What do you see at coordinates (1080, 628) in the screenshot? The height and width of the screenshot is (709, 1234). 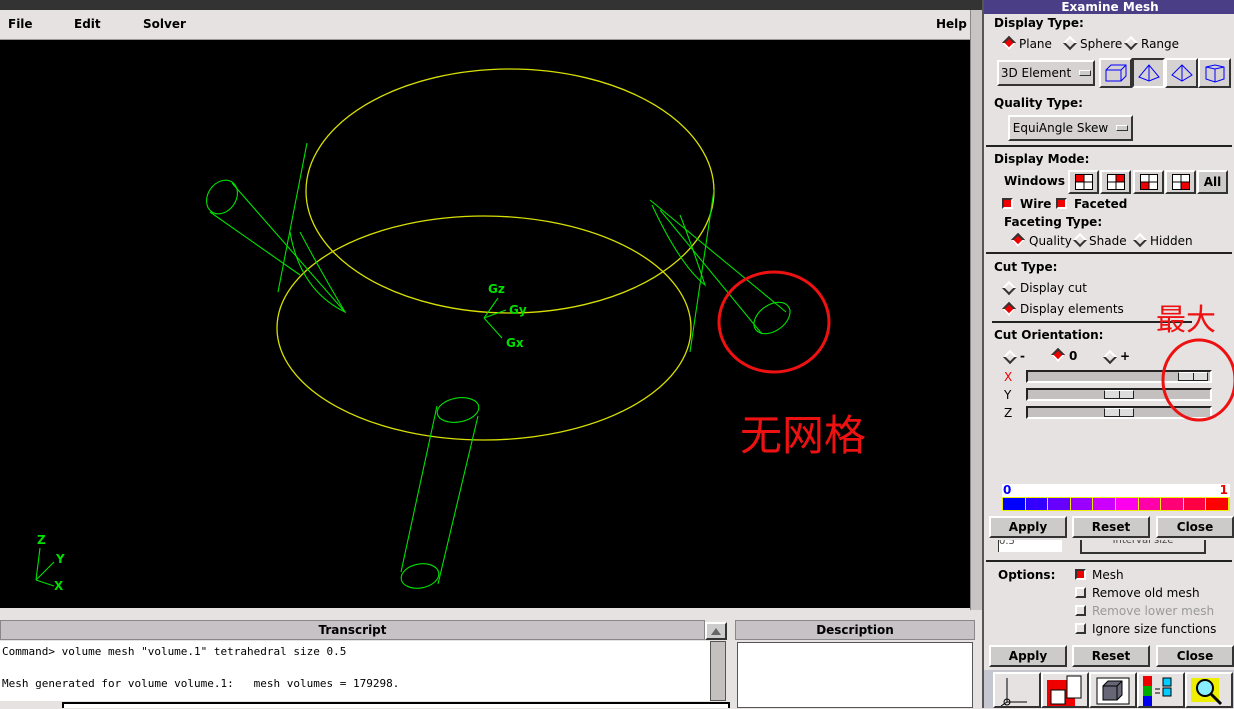 I see `ignore-size-functions-checkbox` at bounding box center [1080, 628].